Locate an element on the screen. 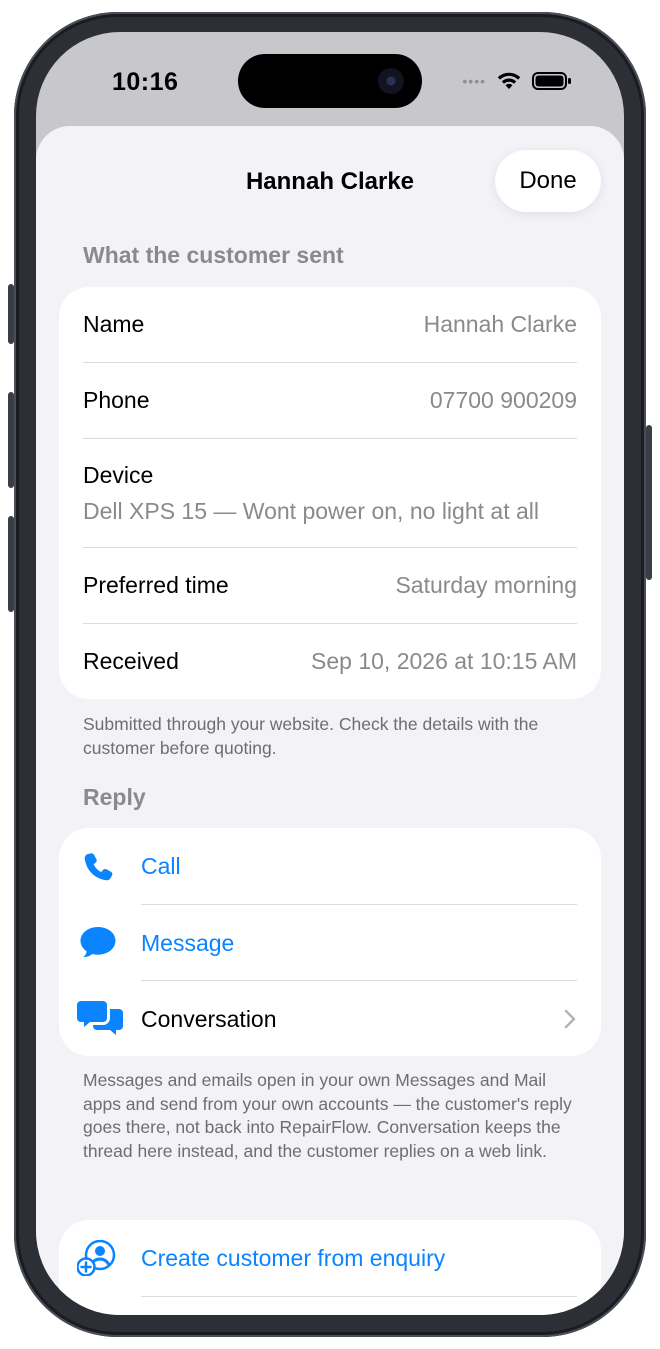 This screenshot has height=1349, width=660. status-time: 10:16 is located at coordinates (145, 82).